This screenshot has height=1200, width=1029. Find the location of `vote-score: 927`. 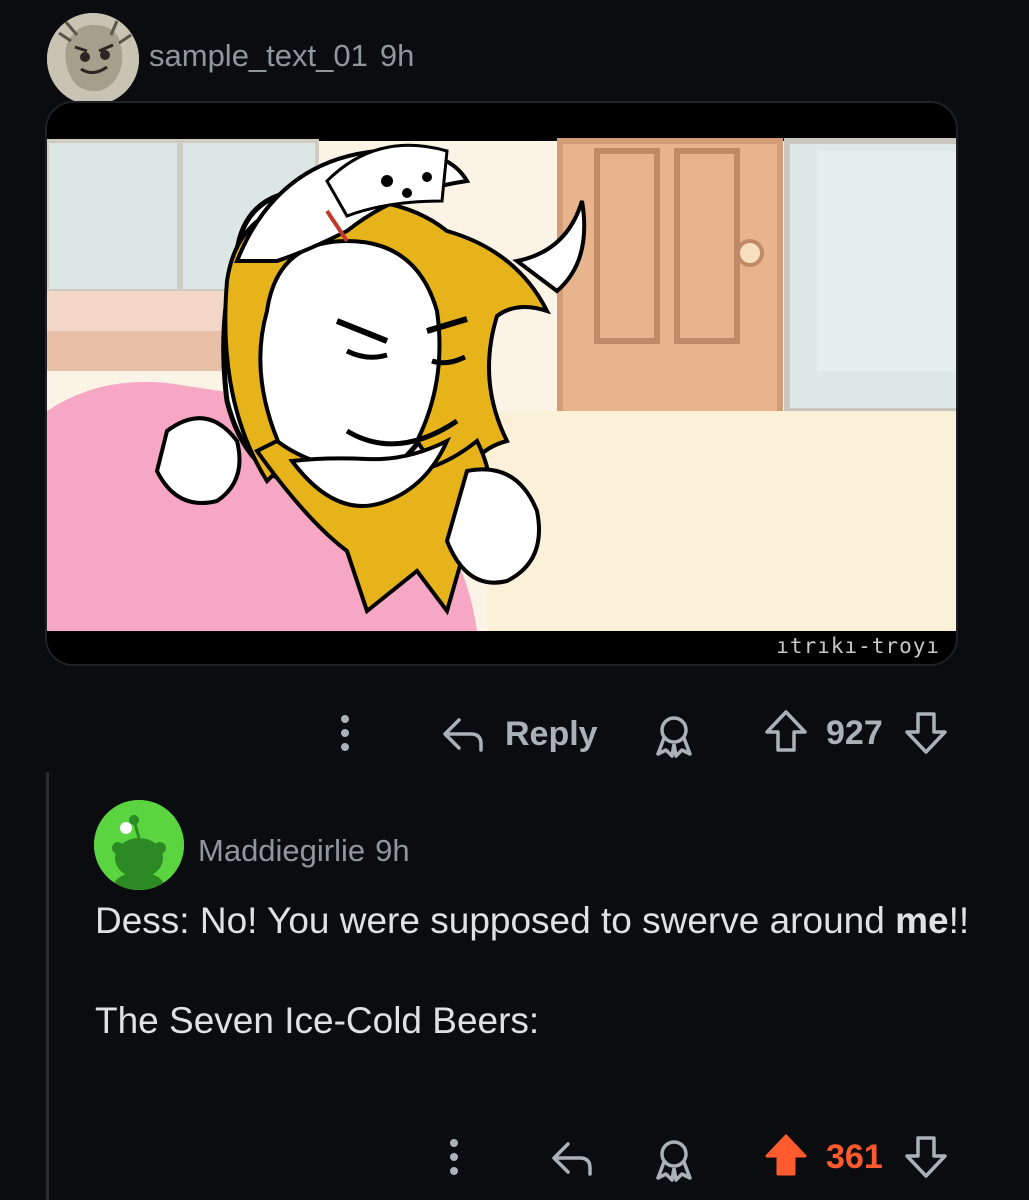

vote-score: 927 is located at coordinates (854, 733).